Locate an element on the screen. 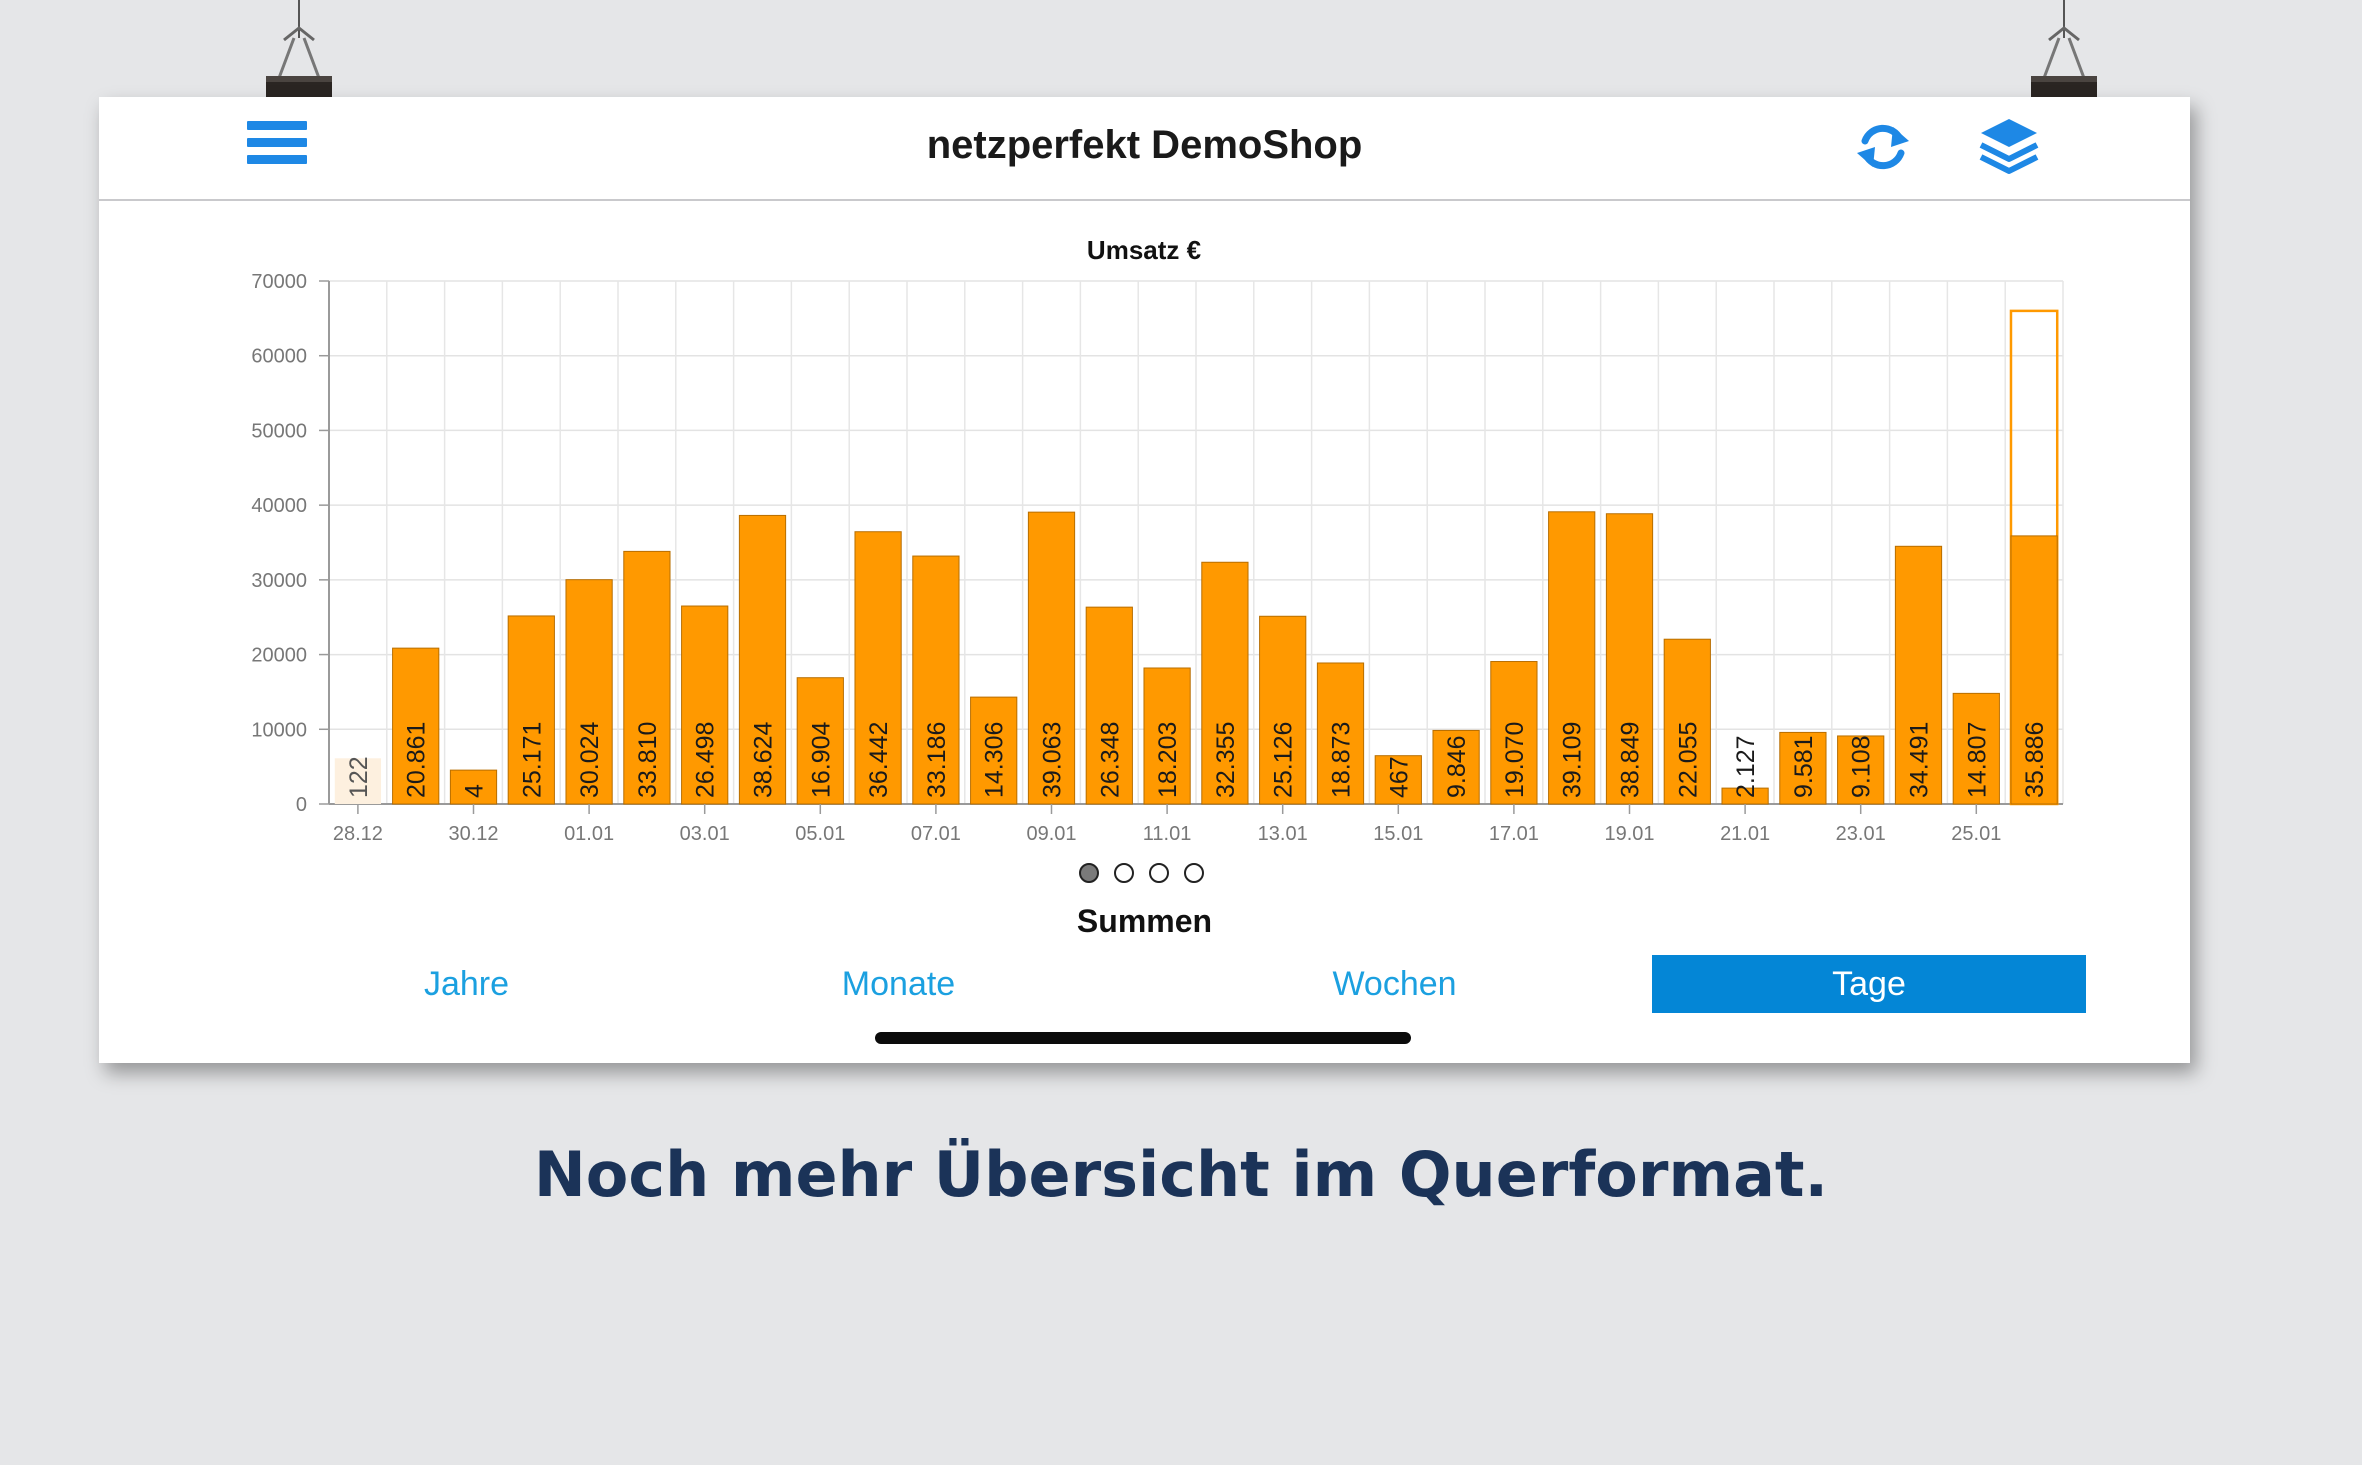 The width and height of the screenshot is (2362, 1465). bar-value-label: 33.810 is located at coordinates (648, 760).